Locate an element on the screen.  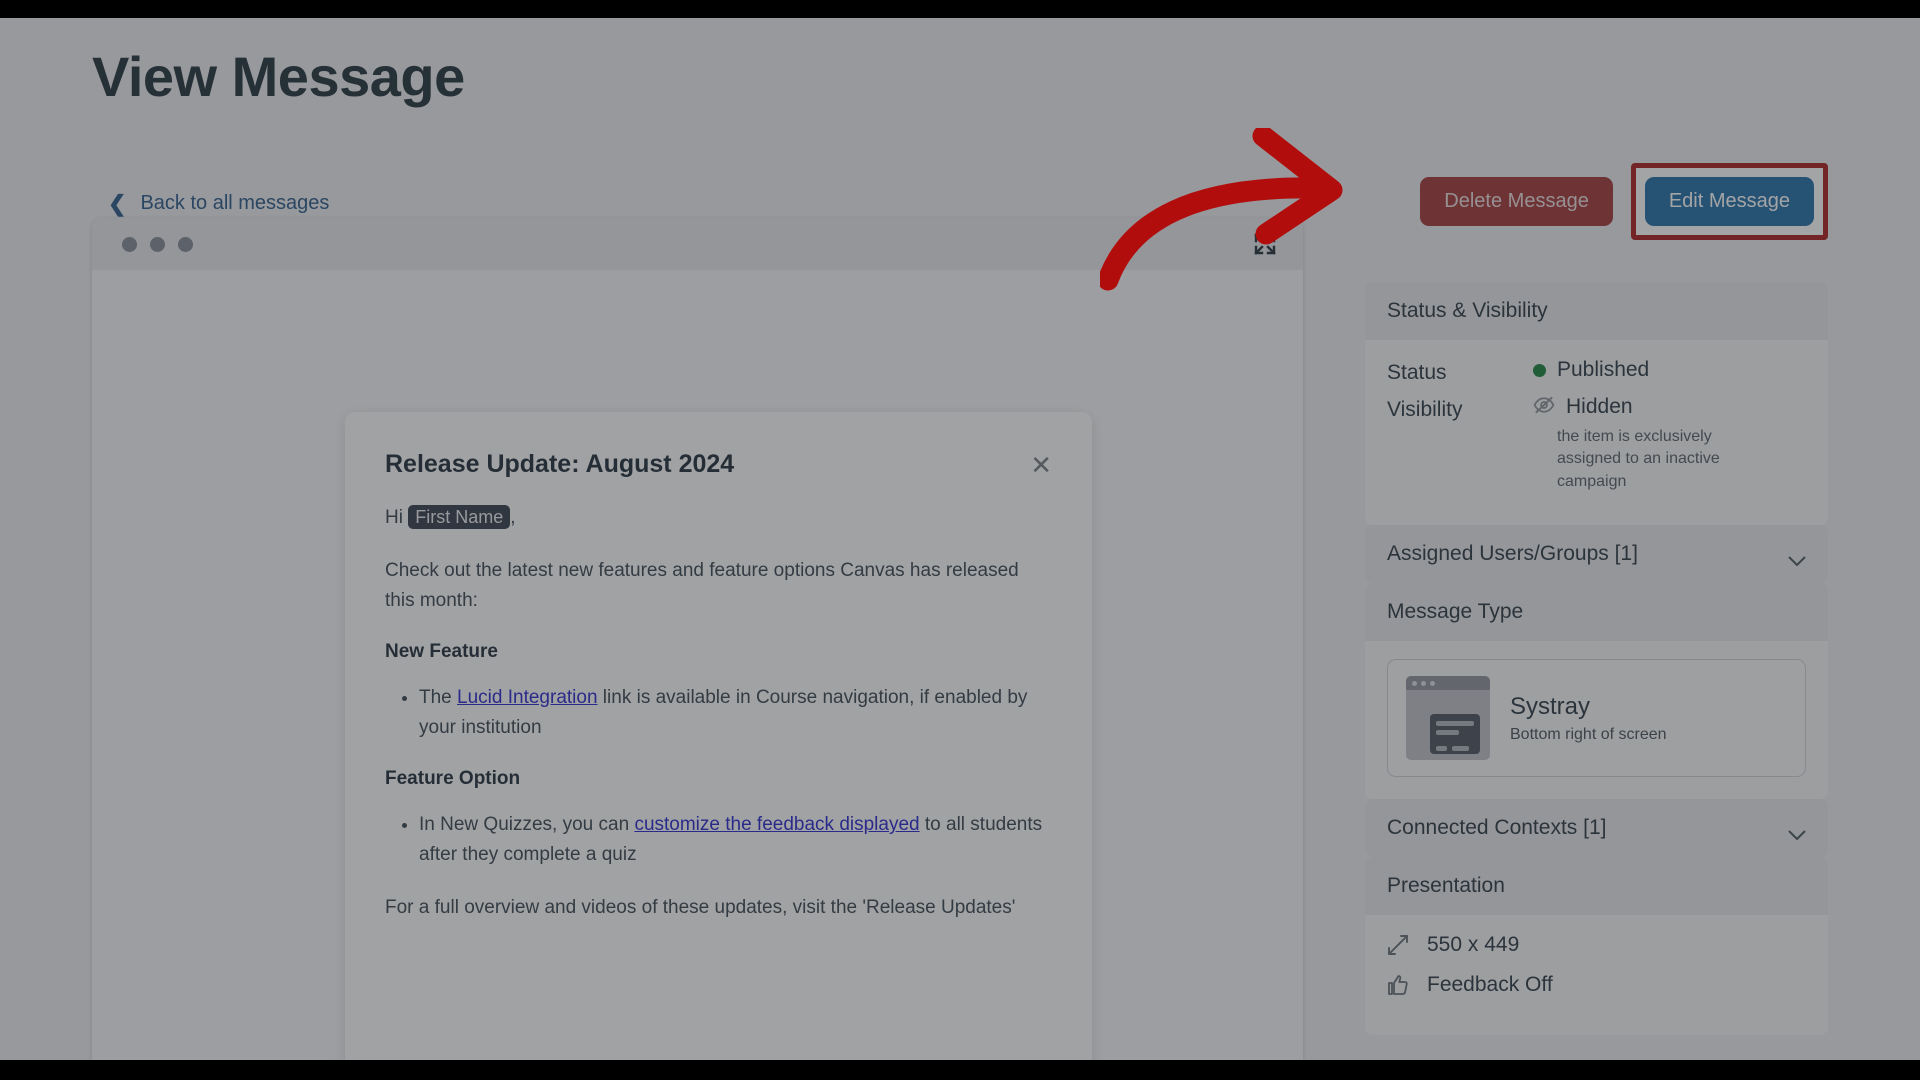
message-type-description: Bottom right of screen is located at coordinates (1588, 734).